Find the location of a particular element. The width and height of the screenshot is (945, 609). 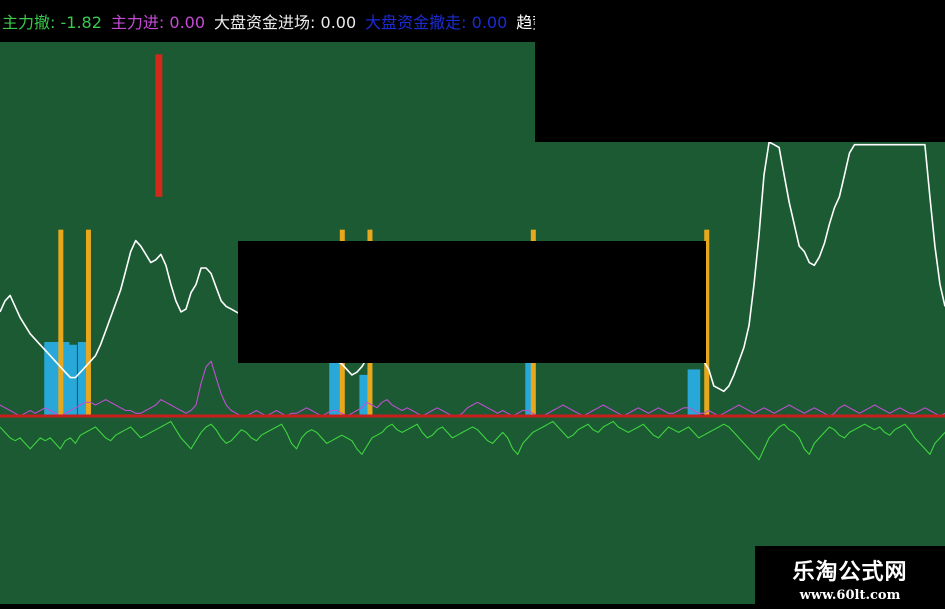

legend-value: -1.82 is located at coordinates (78, 22).